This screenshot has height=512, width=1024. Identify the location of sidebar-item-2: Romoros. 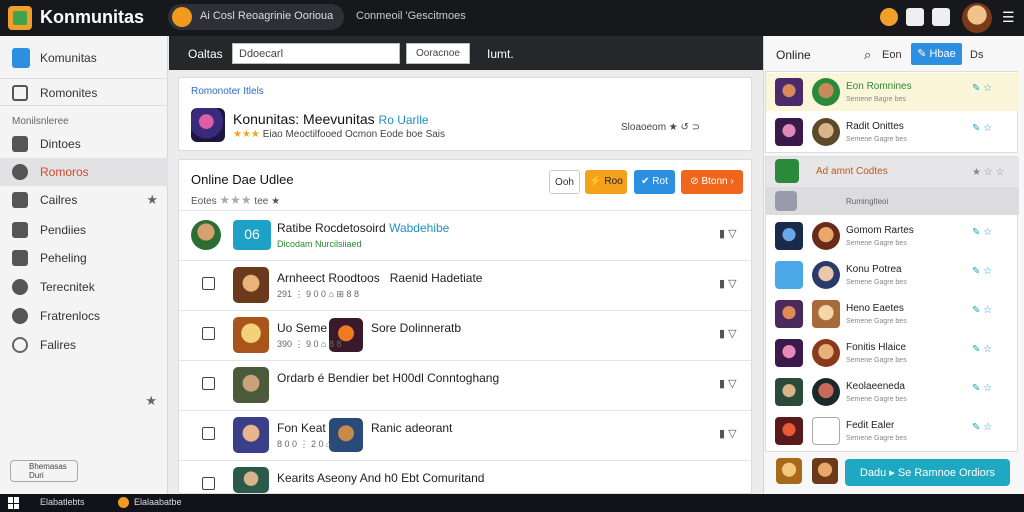
(84, 172).